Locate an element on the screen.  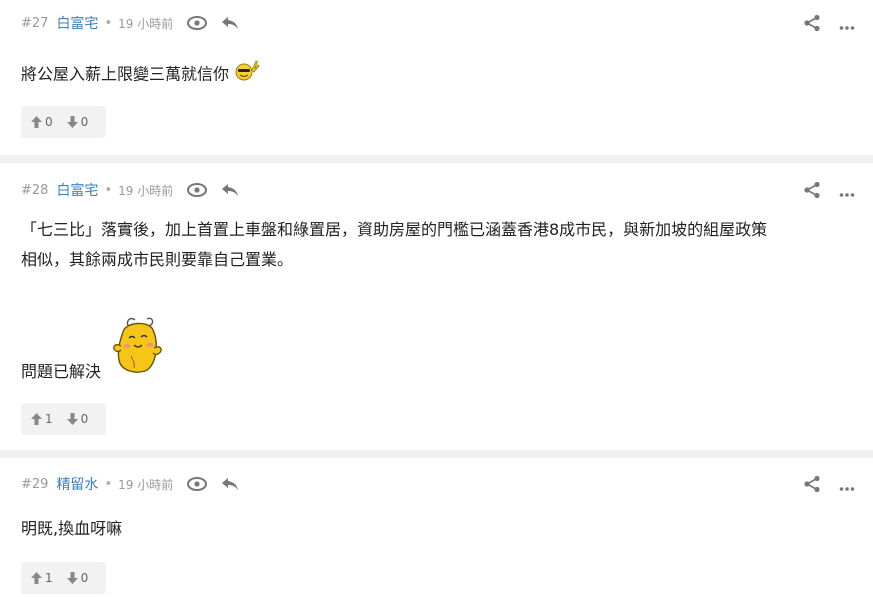
post-meta: #29 精留水 • 19 小時前 is located at coordinates (130, 484).